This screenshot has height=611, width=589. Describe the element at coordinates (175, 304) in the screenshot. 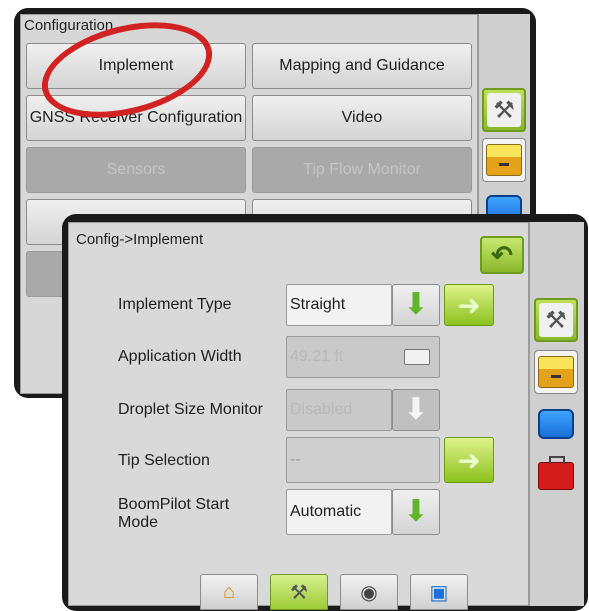

I see `implement-type-label: Implement Type` at that location.